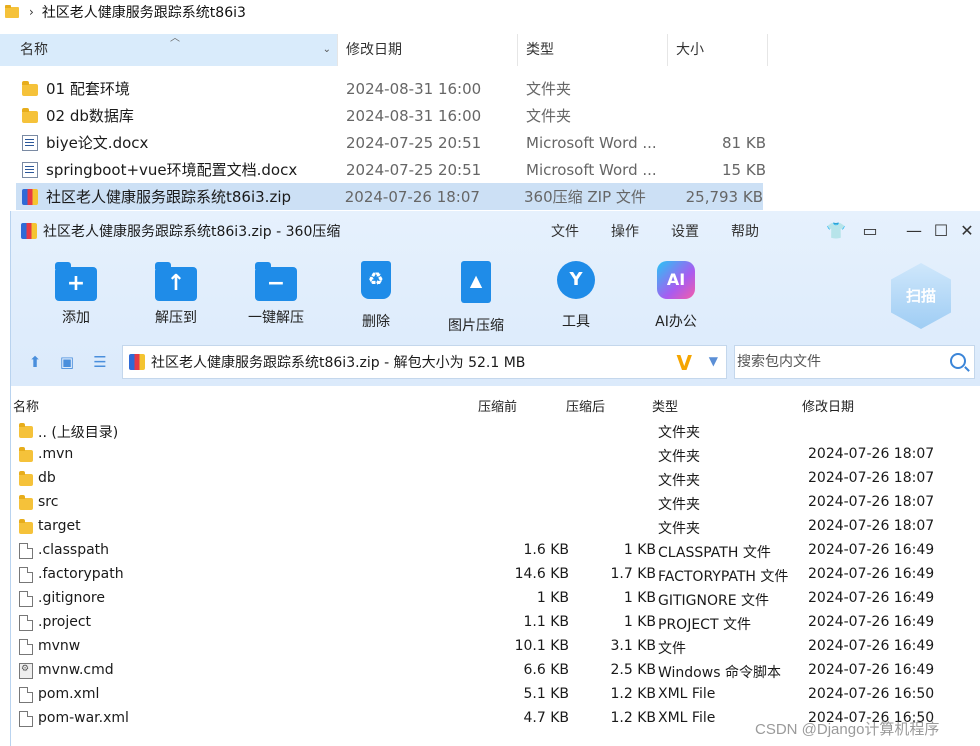 The height and width of the screenshot is (746, 980). Describe the element at coordinates (276, 294) in the screenshot. I see `one-click-extract-button: − 一键解压` at that location.